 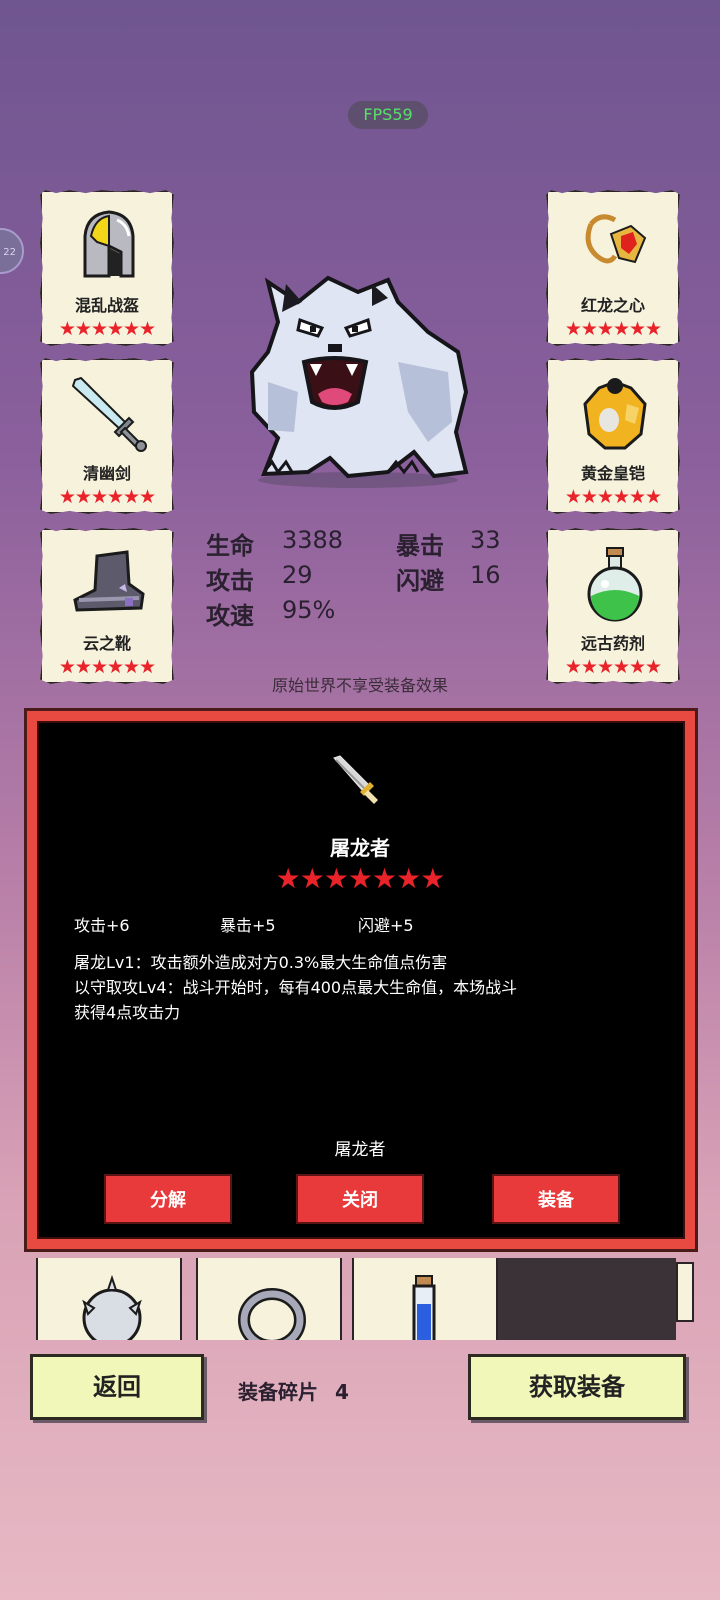 What do you see at coordinates (12, 251) in the screenshot?
I see `side-tab-button: 22` at bounding box center [12, 251].